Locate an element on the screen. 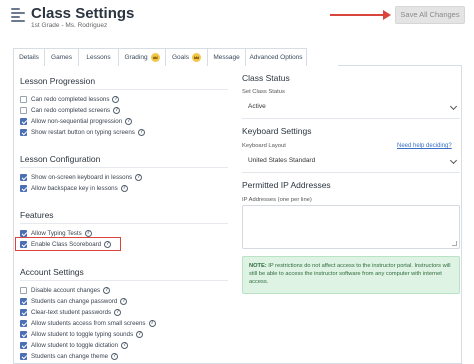 This screenshot has height=364, width=474. option-label: Can redo completed screens is located at coordinates (71, 110).